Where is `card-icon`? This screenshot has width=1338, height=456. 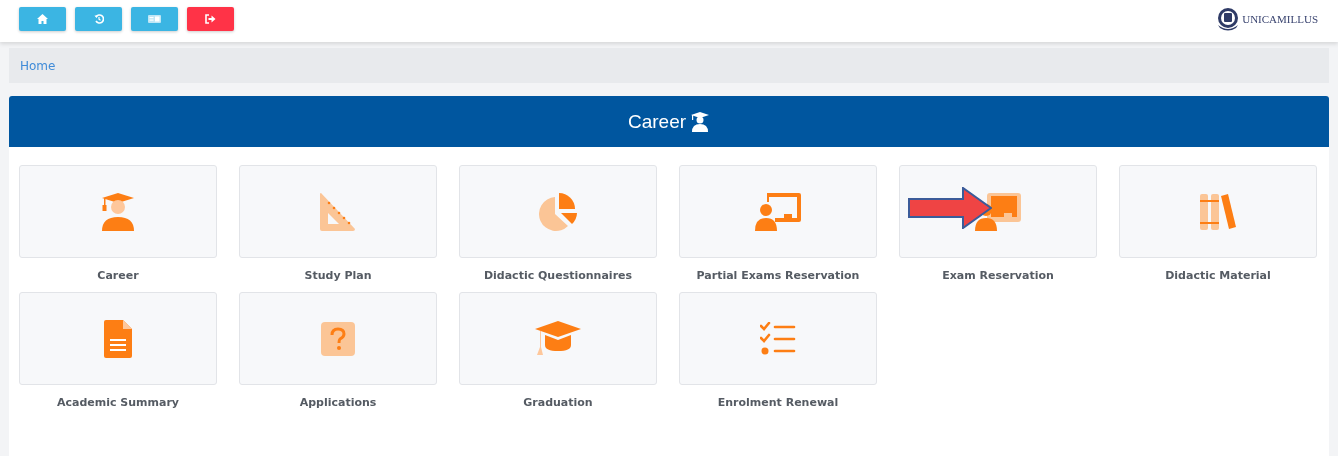
card-icon is located at coordinates (154, 19).